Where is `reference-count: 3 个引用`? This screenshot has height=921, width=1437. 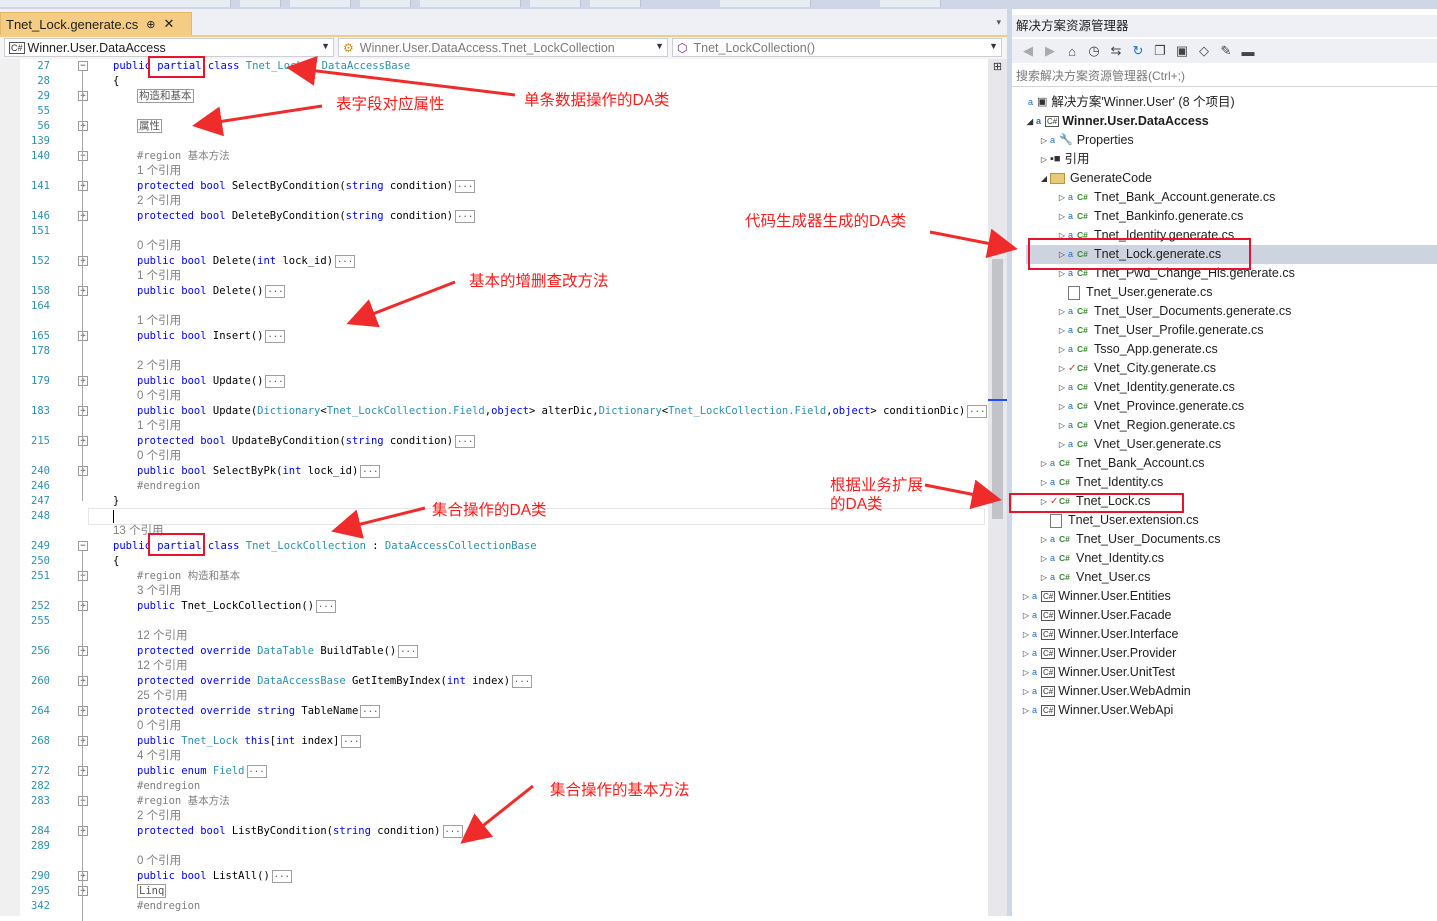
reference-count: 3 个引用 is located at coordinates (159, 591).